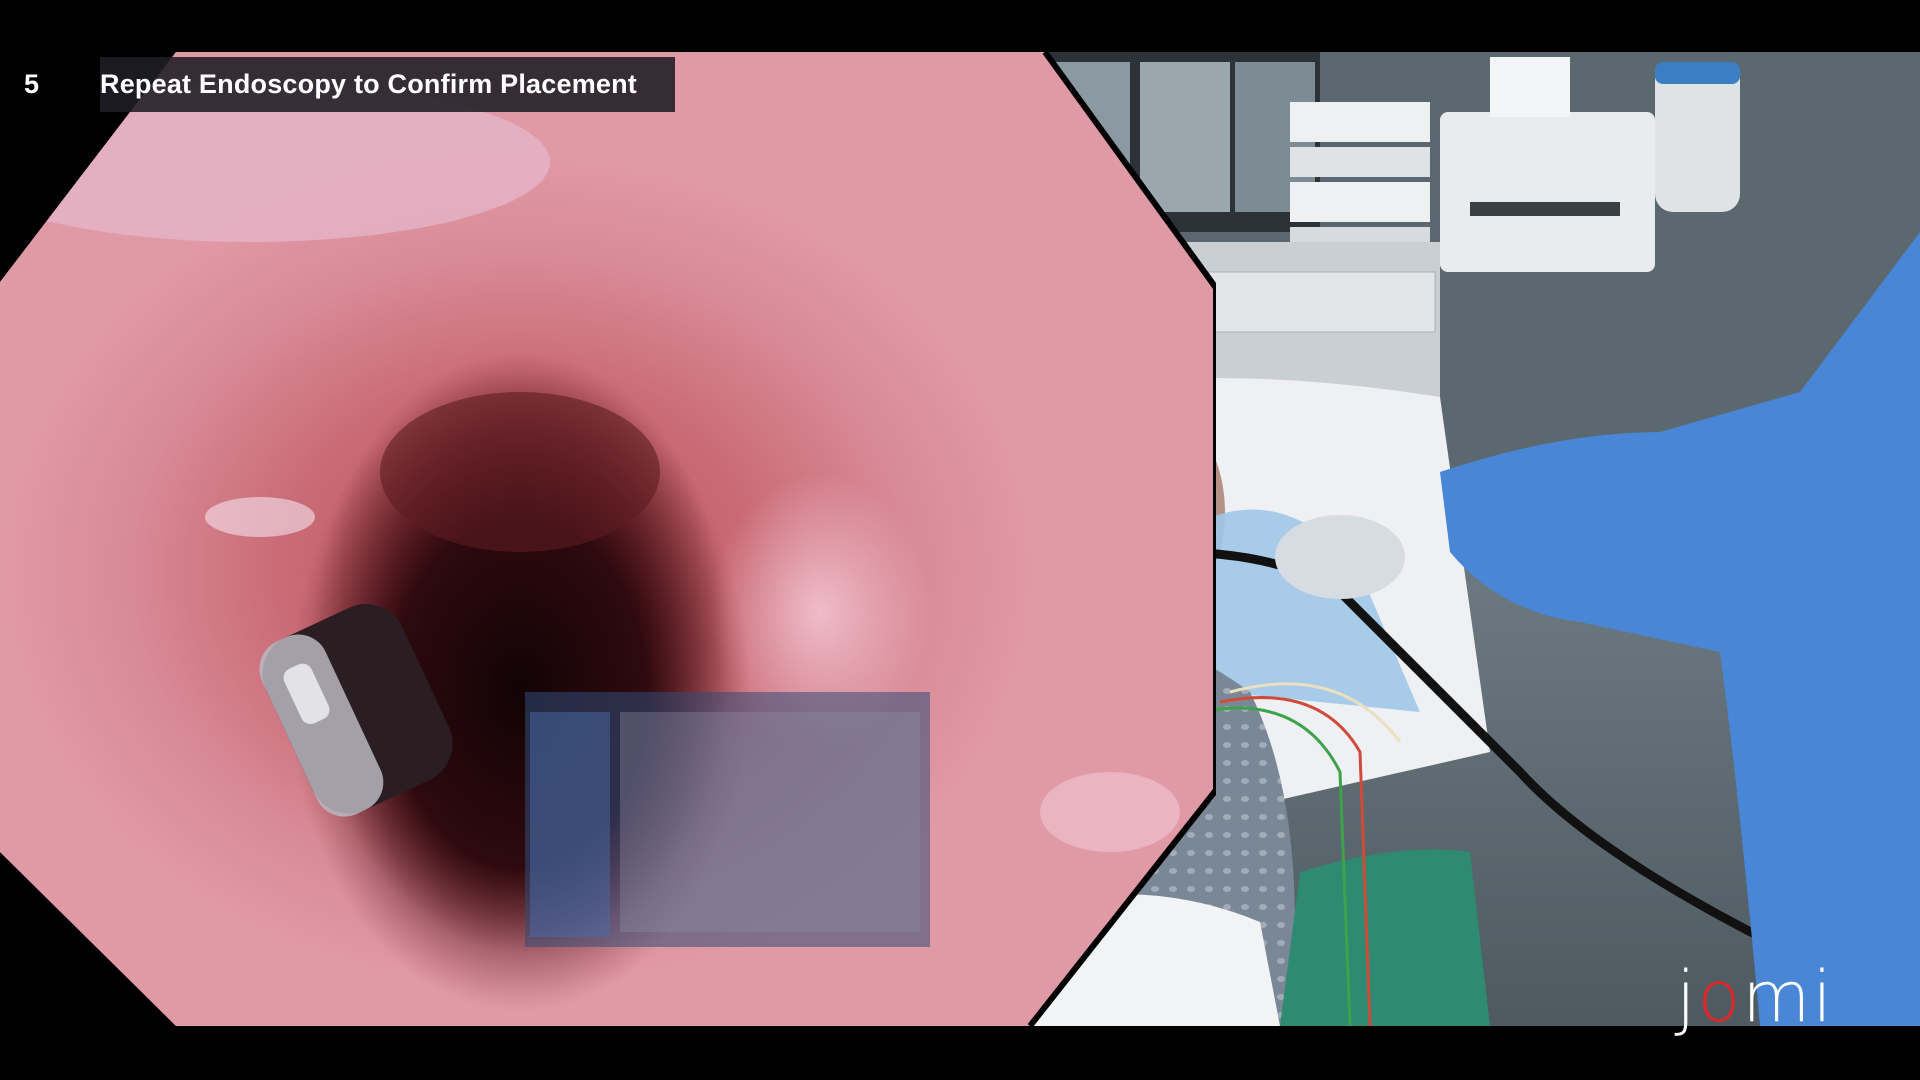 The width and height of the screenshot is (1920, 1080). I want to click on step-caption: 5 Repeat Endoscopy to Confirm Placement, so click(337, 84).